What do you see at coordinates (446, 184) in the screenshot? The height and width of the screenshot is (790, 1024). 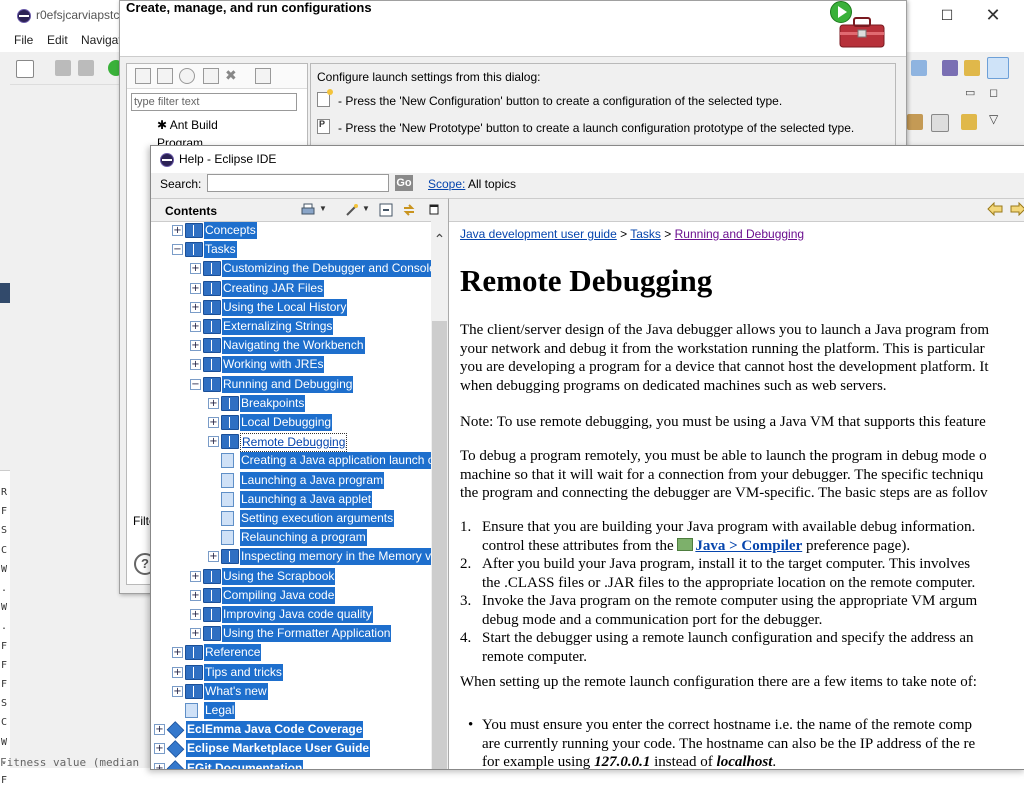 I see `scope-link: Scope:` at bounding box center [446, 184].